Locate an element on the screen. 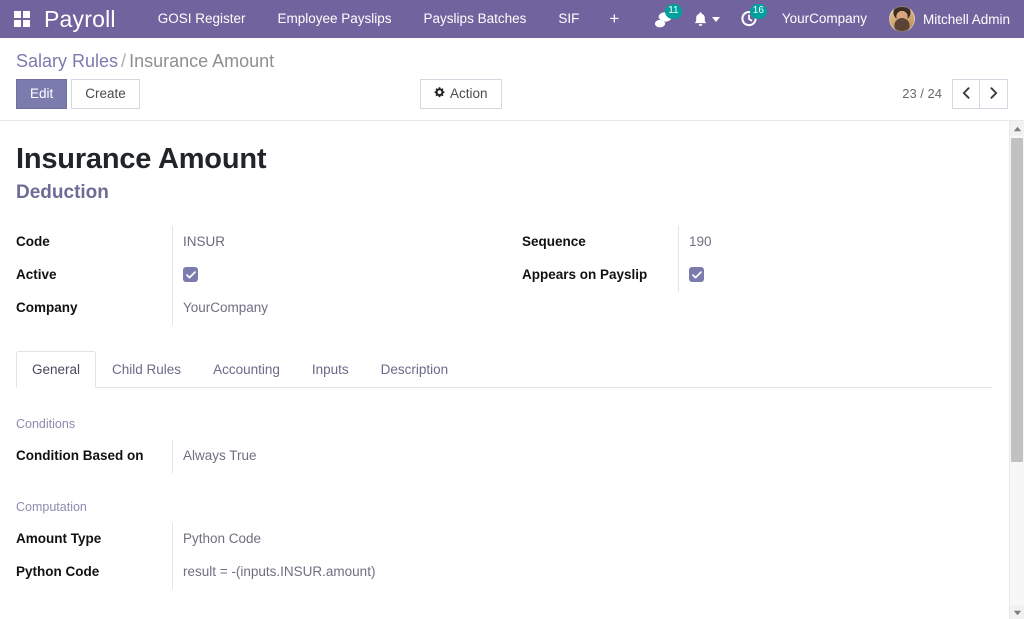 The image size is (1024, 619). page-title: Insurance Amount is located at coordinates (141, 158).